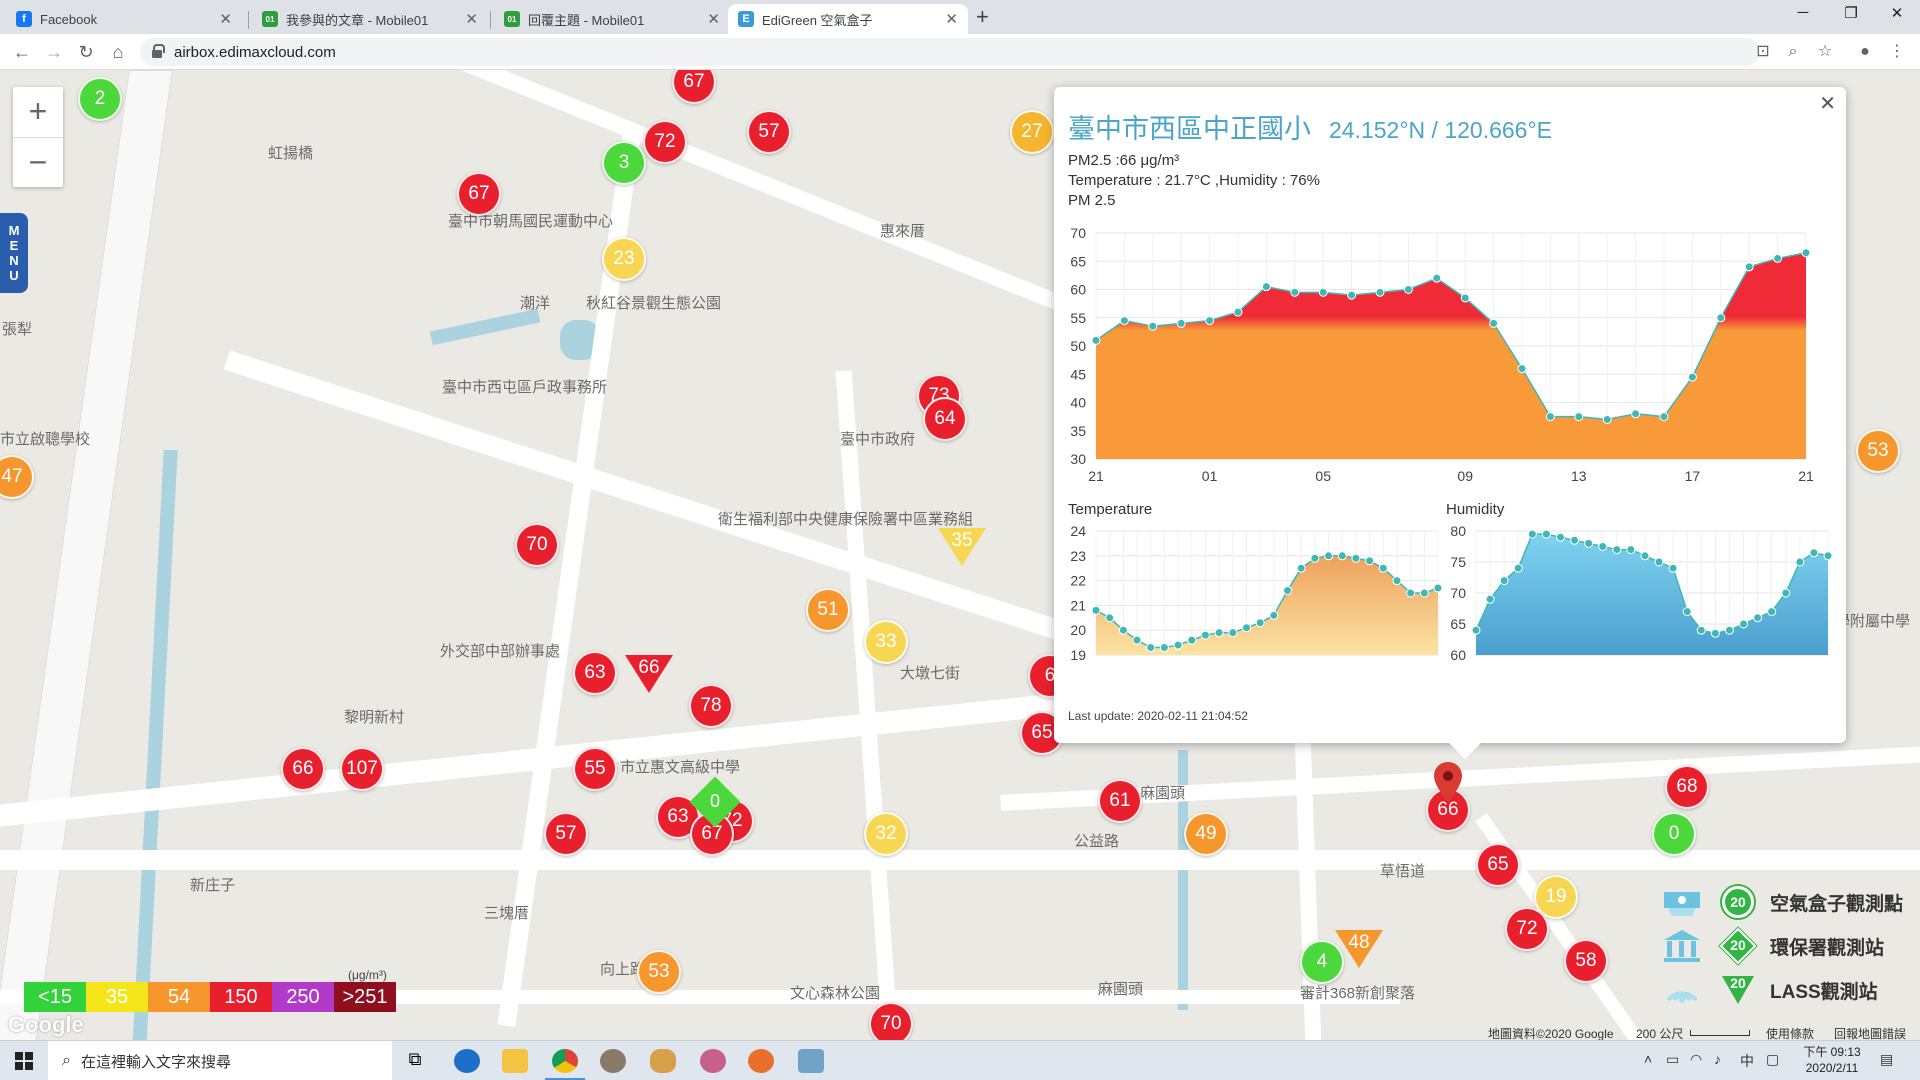  What do you see at coordinates (1696, 1059) in the screenshot?
I see `network-icon: ◠` at bounding box center [1696, 1059].